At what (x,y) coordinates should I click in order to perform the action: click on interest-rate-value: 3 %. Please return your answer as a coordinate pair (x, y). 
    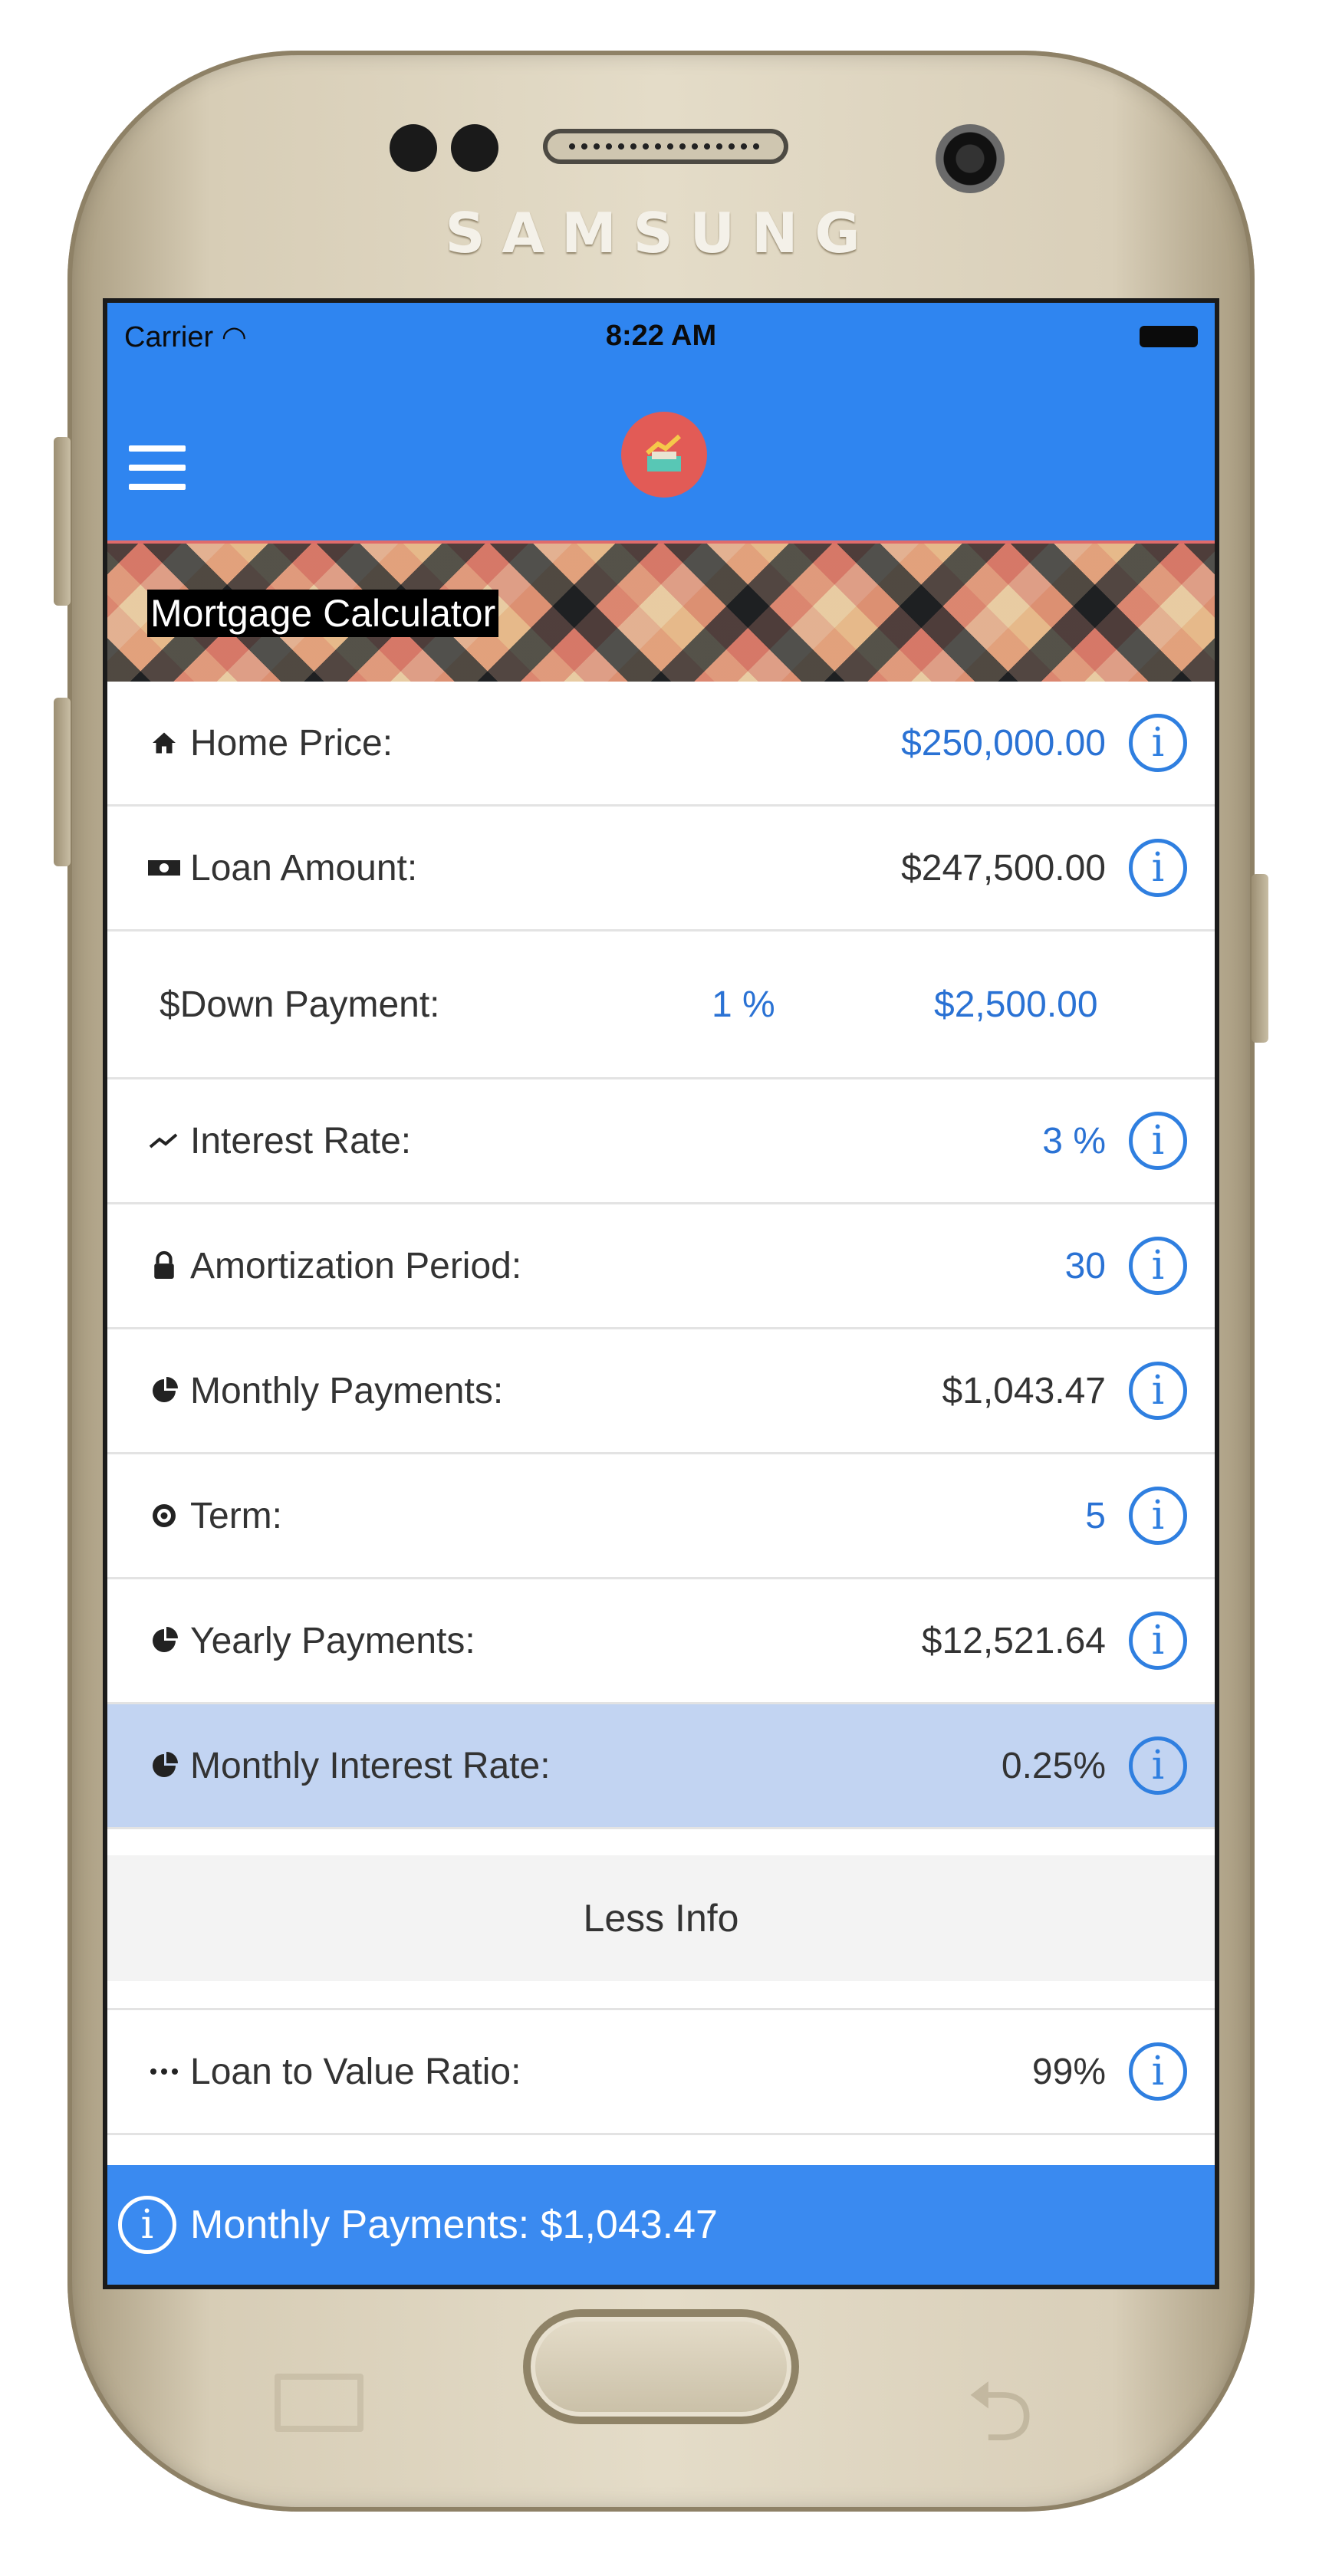
    Looking at the image, I should click on (1074, 1141).